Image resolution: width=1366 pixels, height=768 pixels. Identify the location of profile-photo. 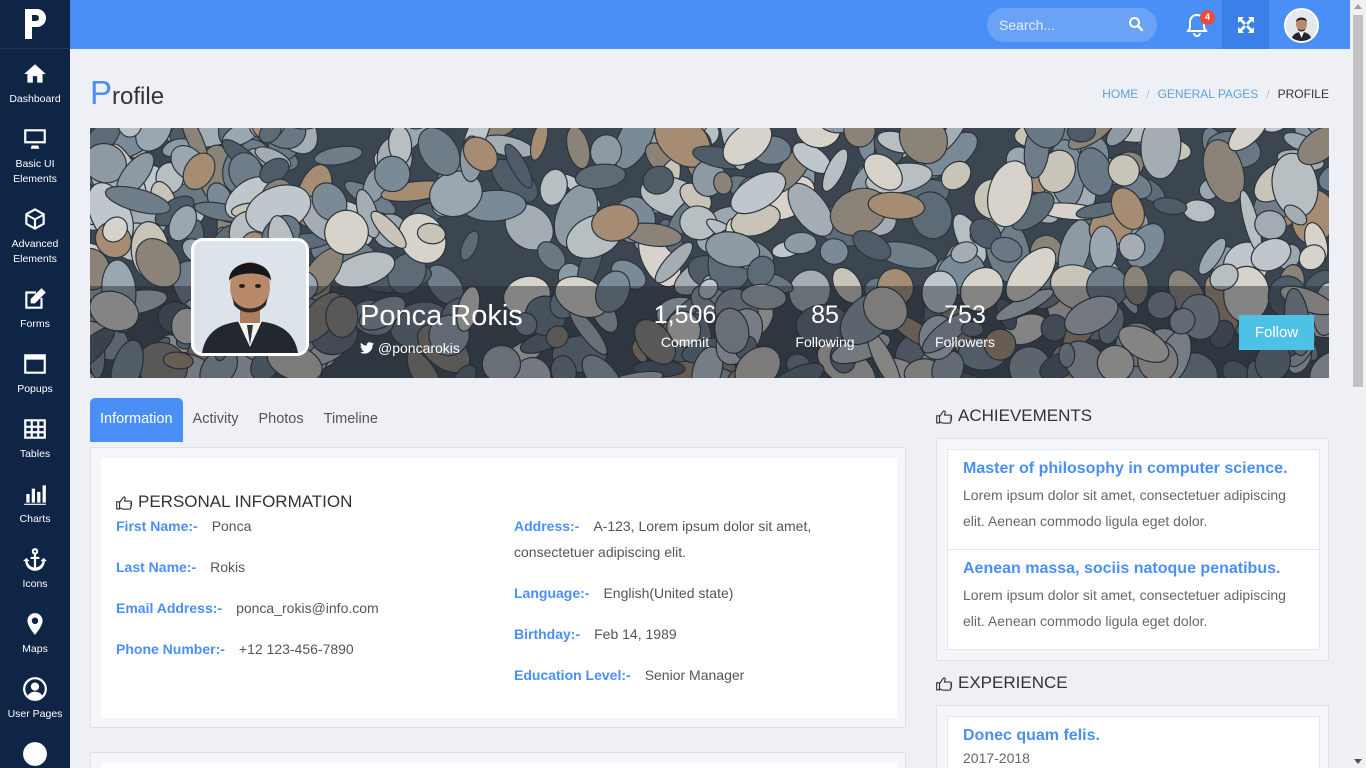
(250, 297).